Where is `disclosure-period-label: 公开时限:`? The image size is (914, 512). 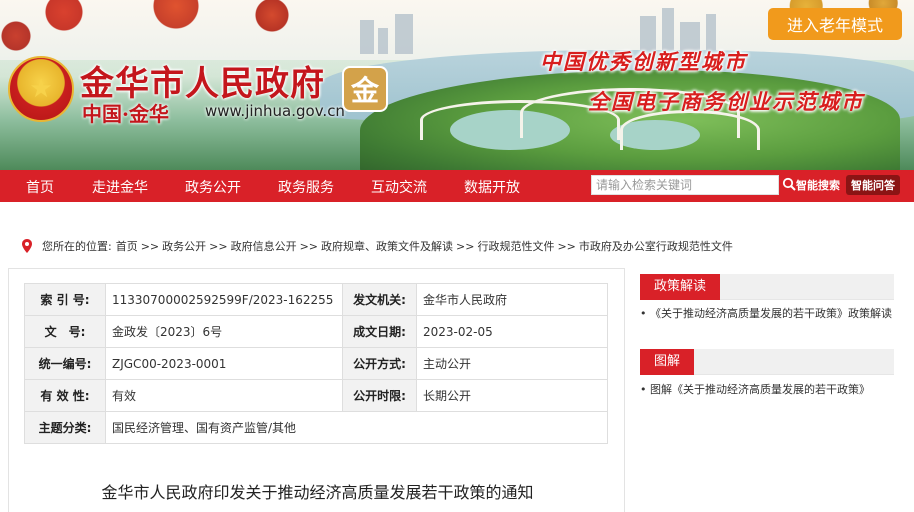
disclosure-period-label: 公开时限: is located at coordinates (379, 395).